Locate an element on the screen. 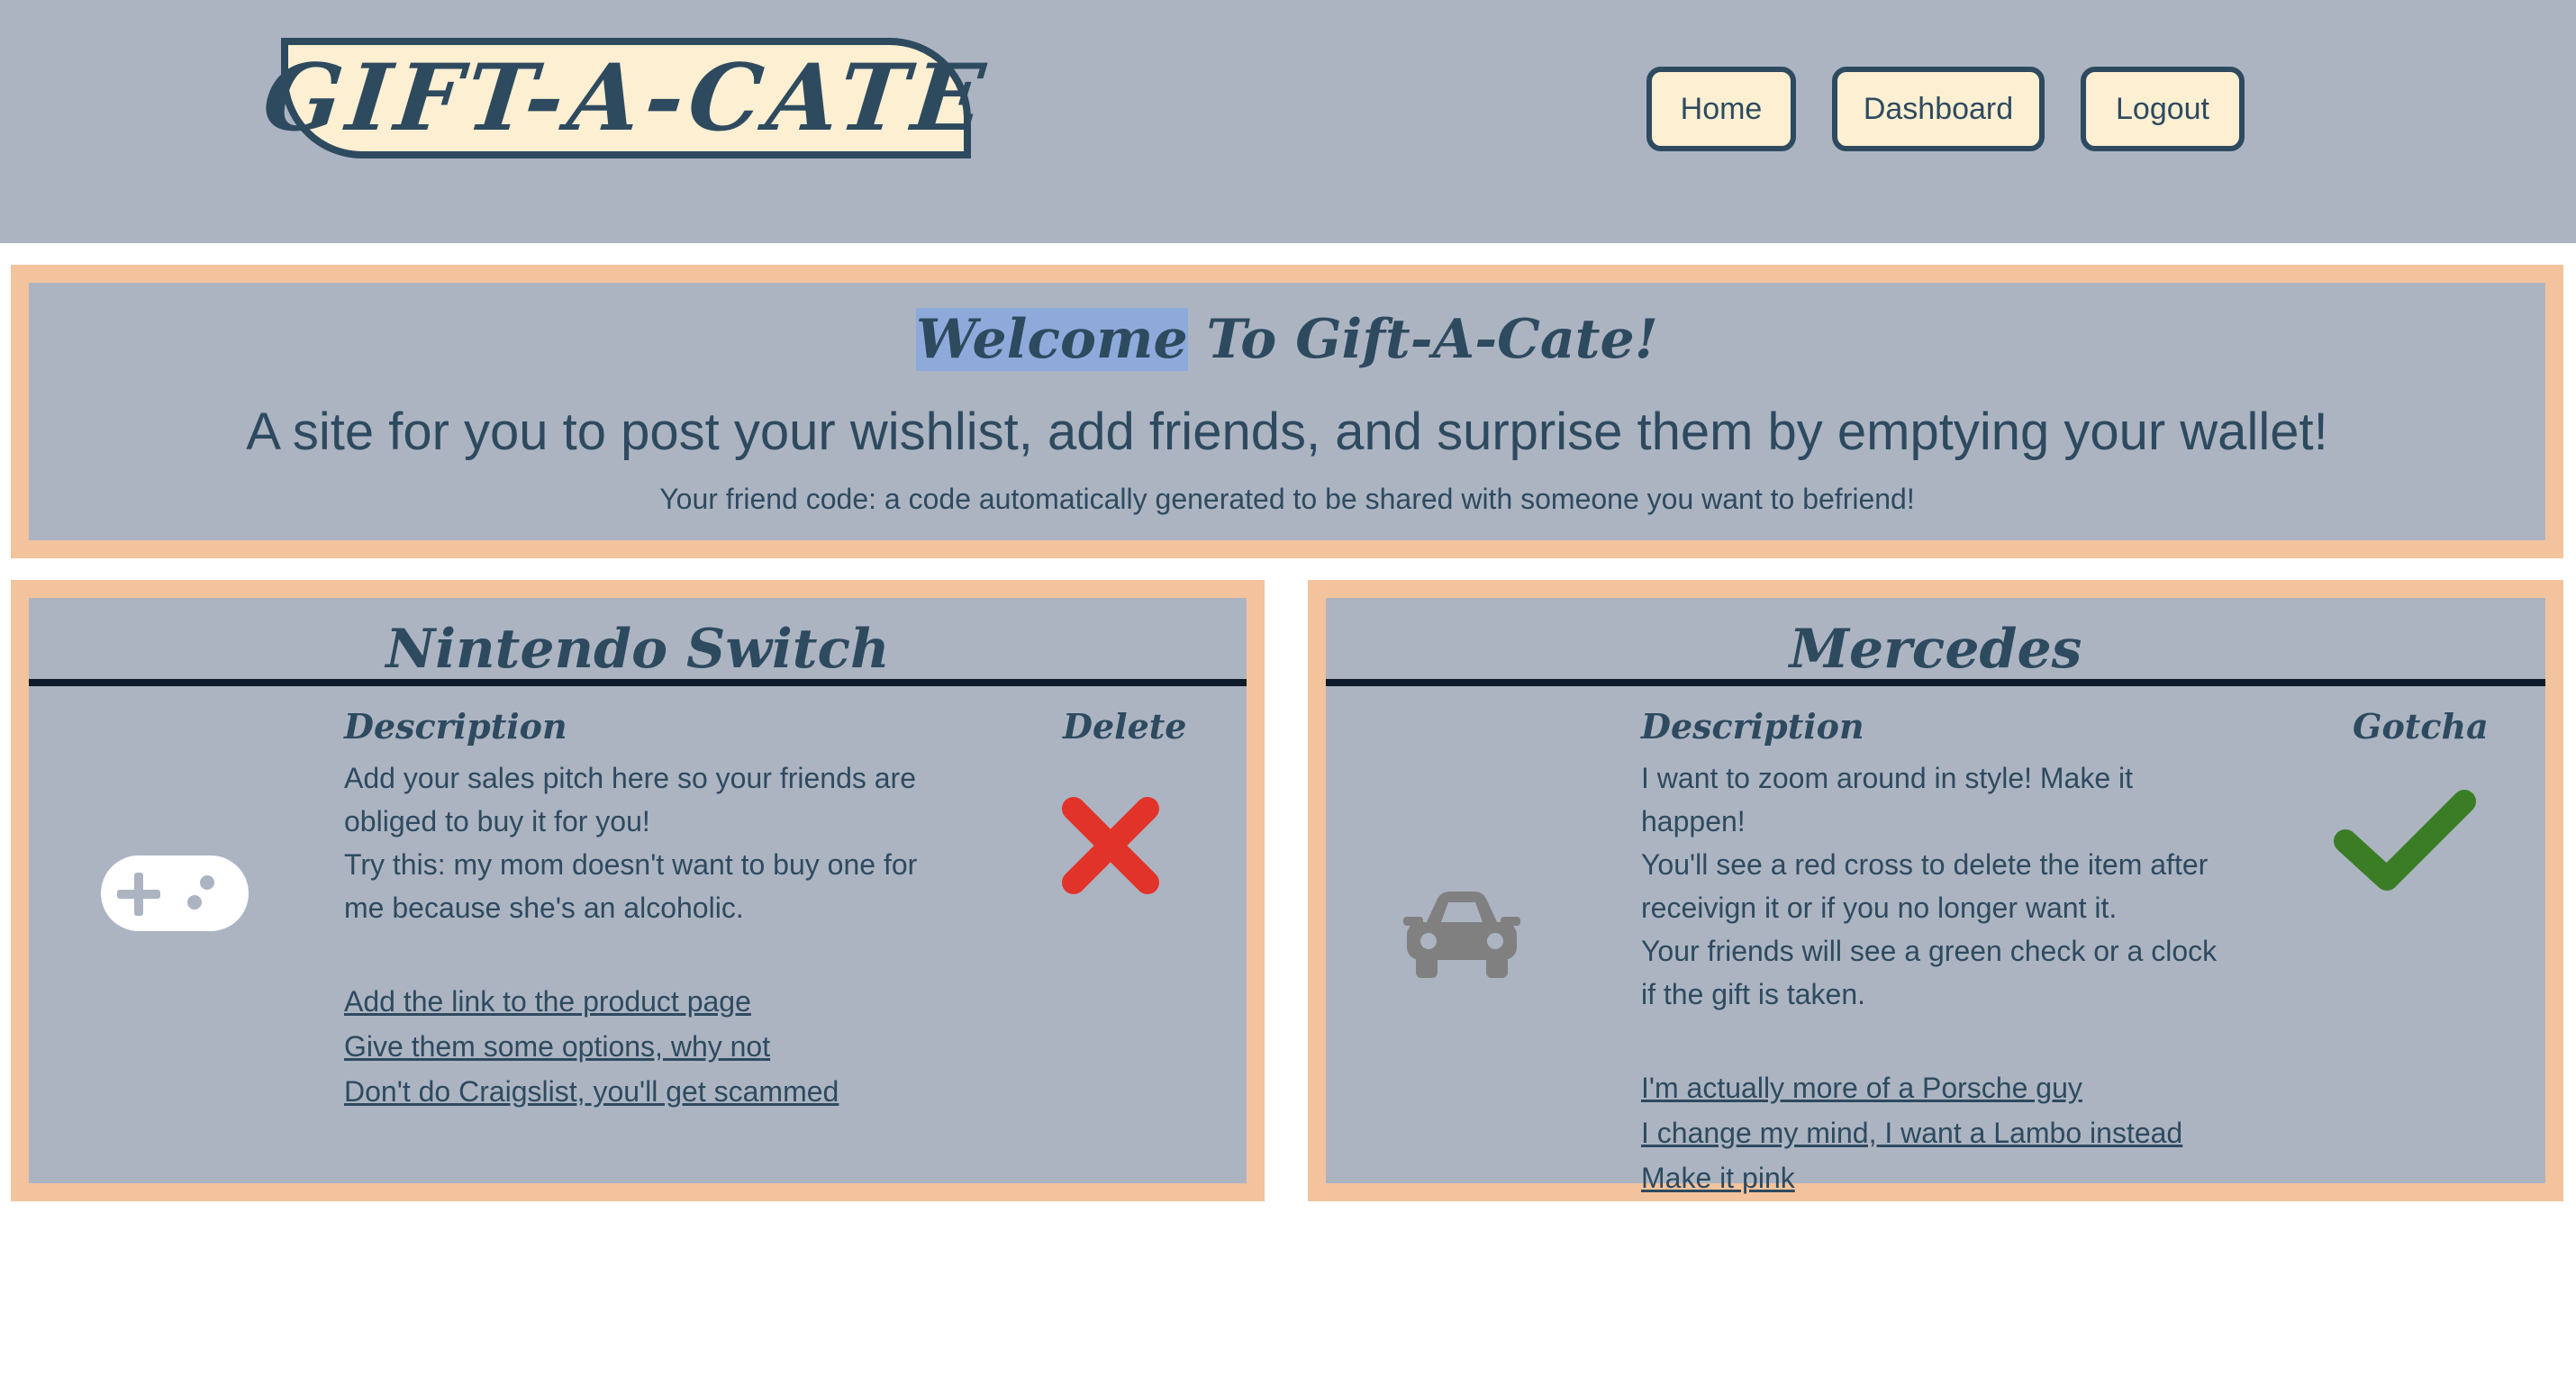  gift-title: Mercedes is located at coordinates (1935, 649).